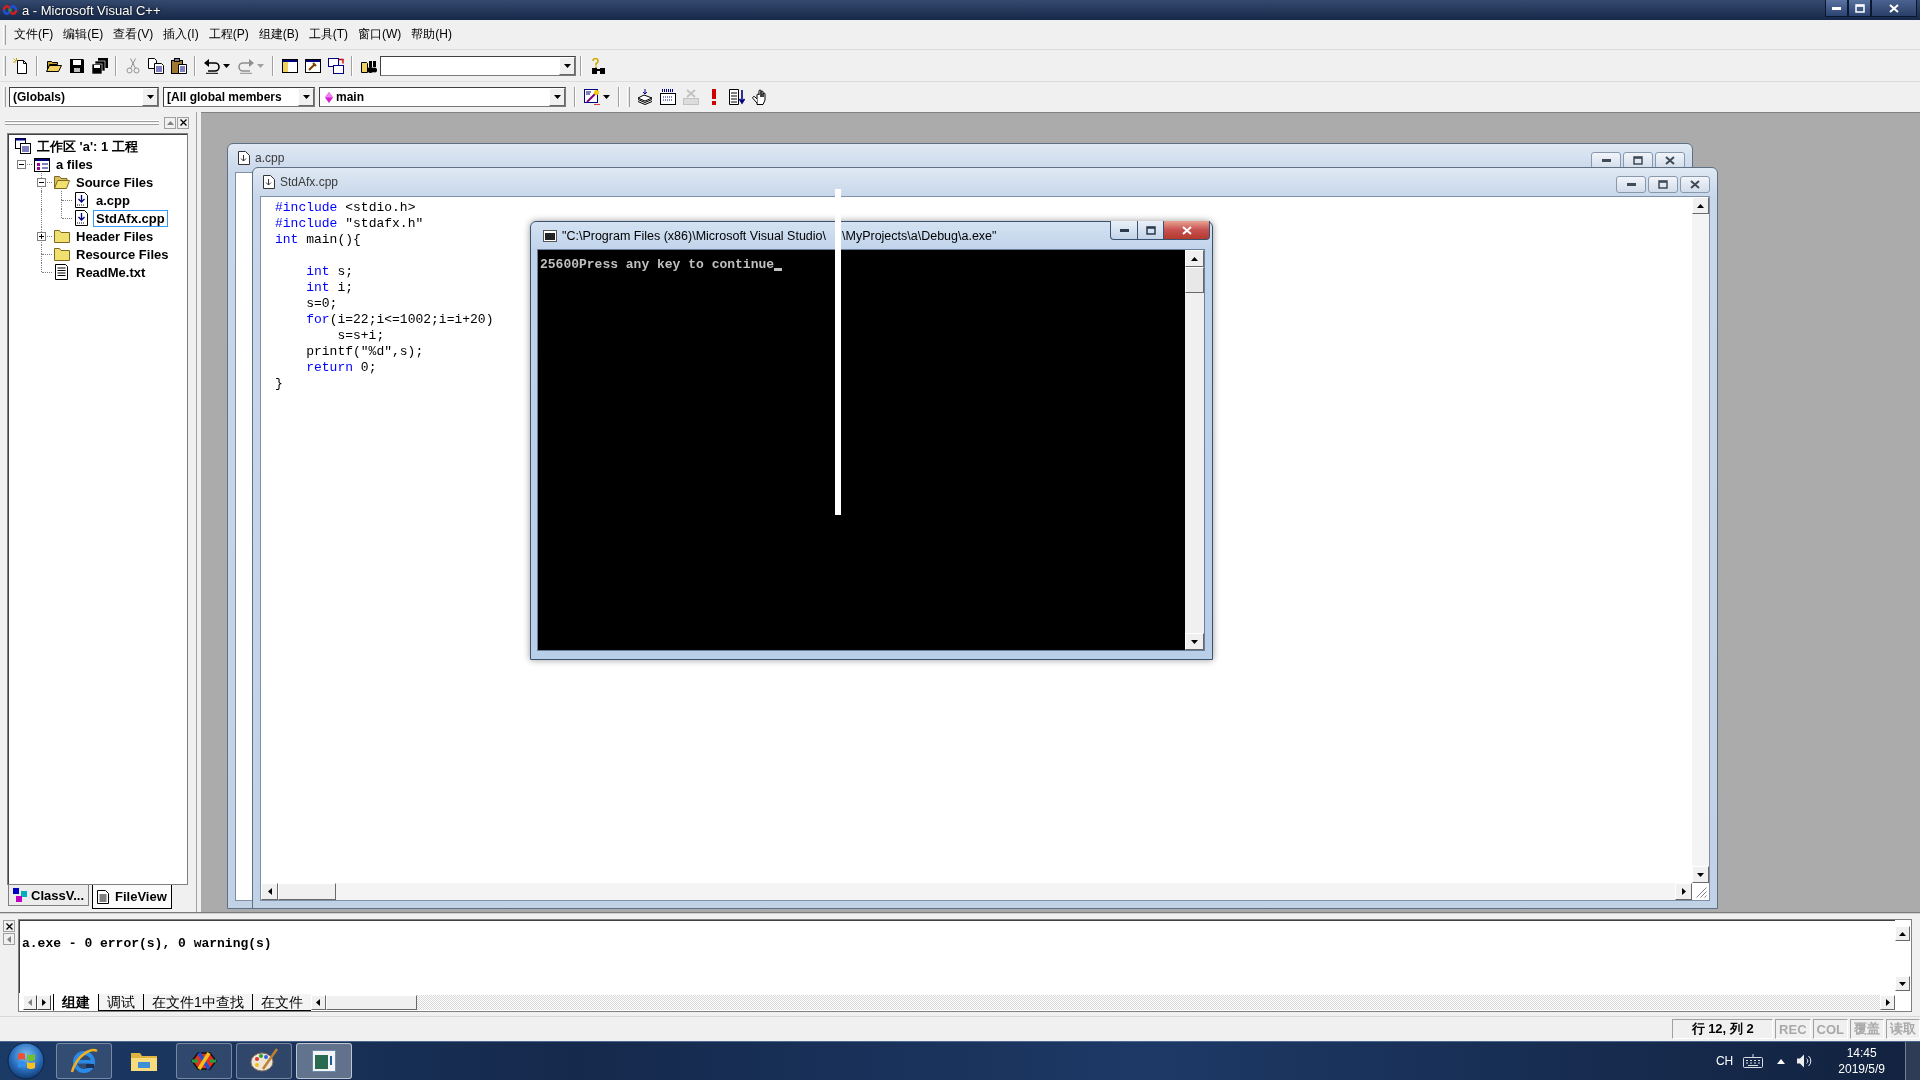 This screenshot has width=1920, height=1080. What do you see at coordinates (115, 236) in the screenshot?
I see `tree-item: Header Files` at bounding box center [115, 236].